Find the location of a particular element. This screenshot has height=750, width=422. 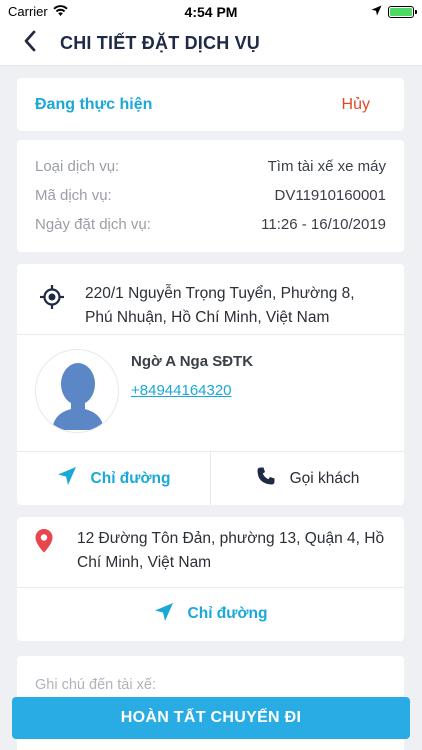

status-badge: Đang thực hiện is located at coordinates (94, 104).